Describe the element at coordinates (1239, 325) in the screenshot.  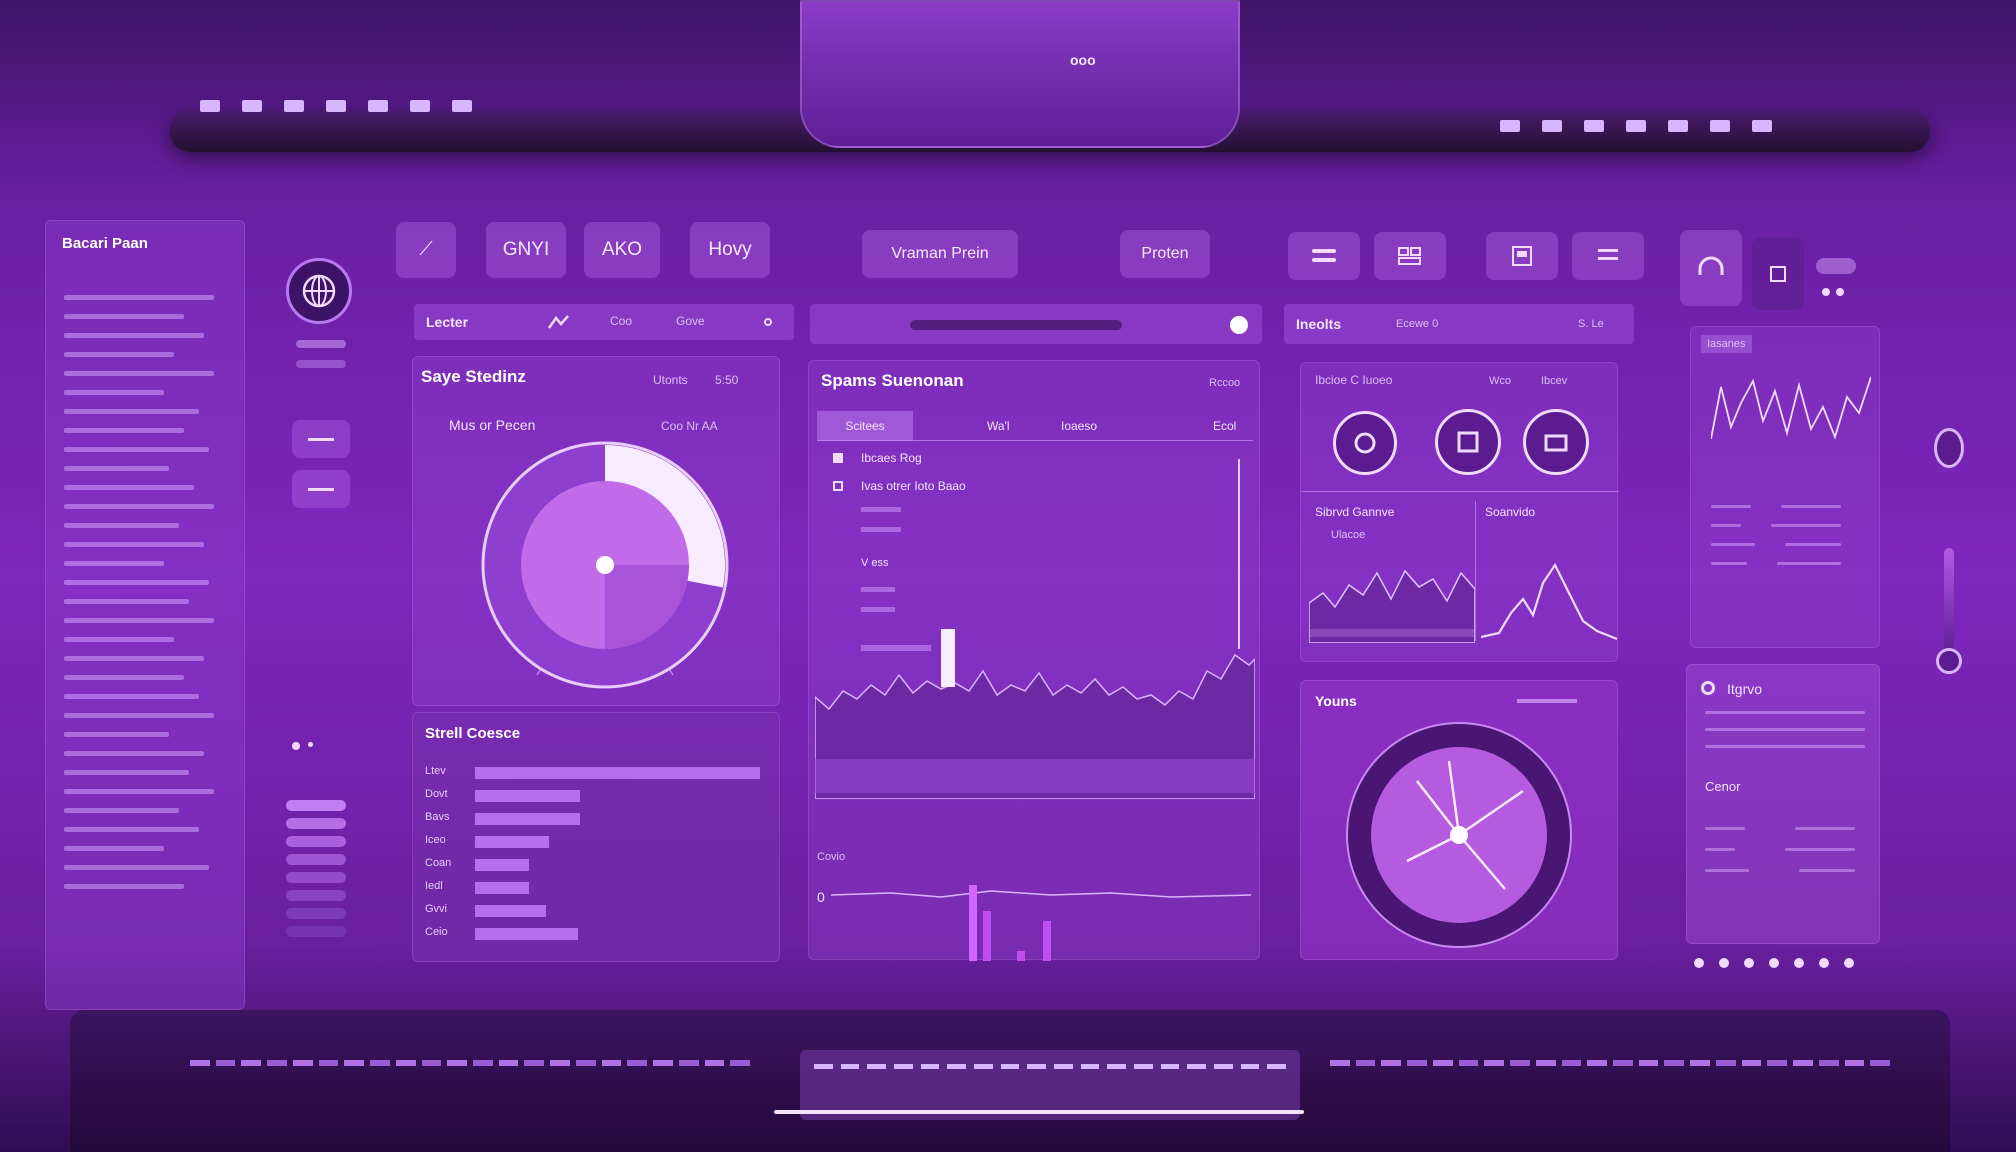
I see `panel-b-status-icon` at that location.